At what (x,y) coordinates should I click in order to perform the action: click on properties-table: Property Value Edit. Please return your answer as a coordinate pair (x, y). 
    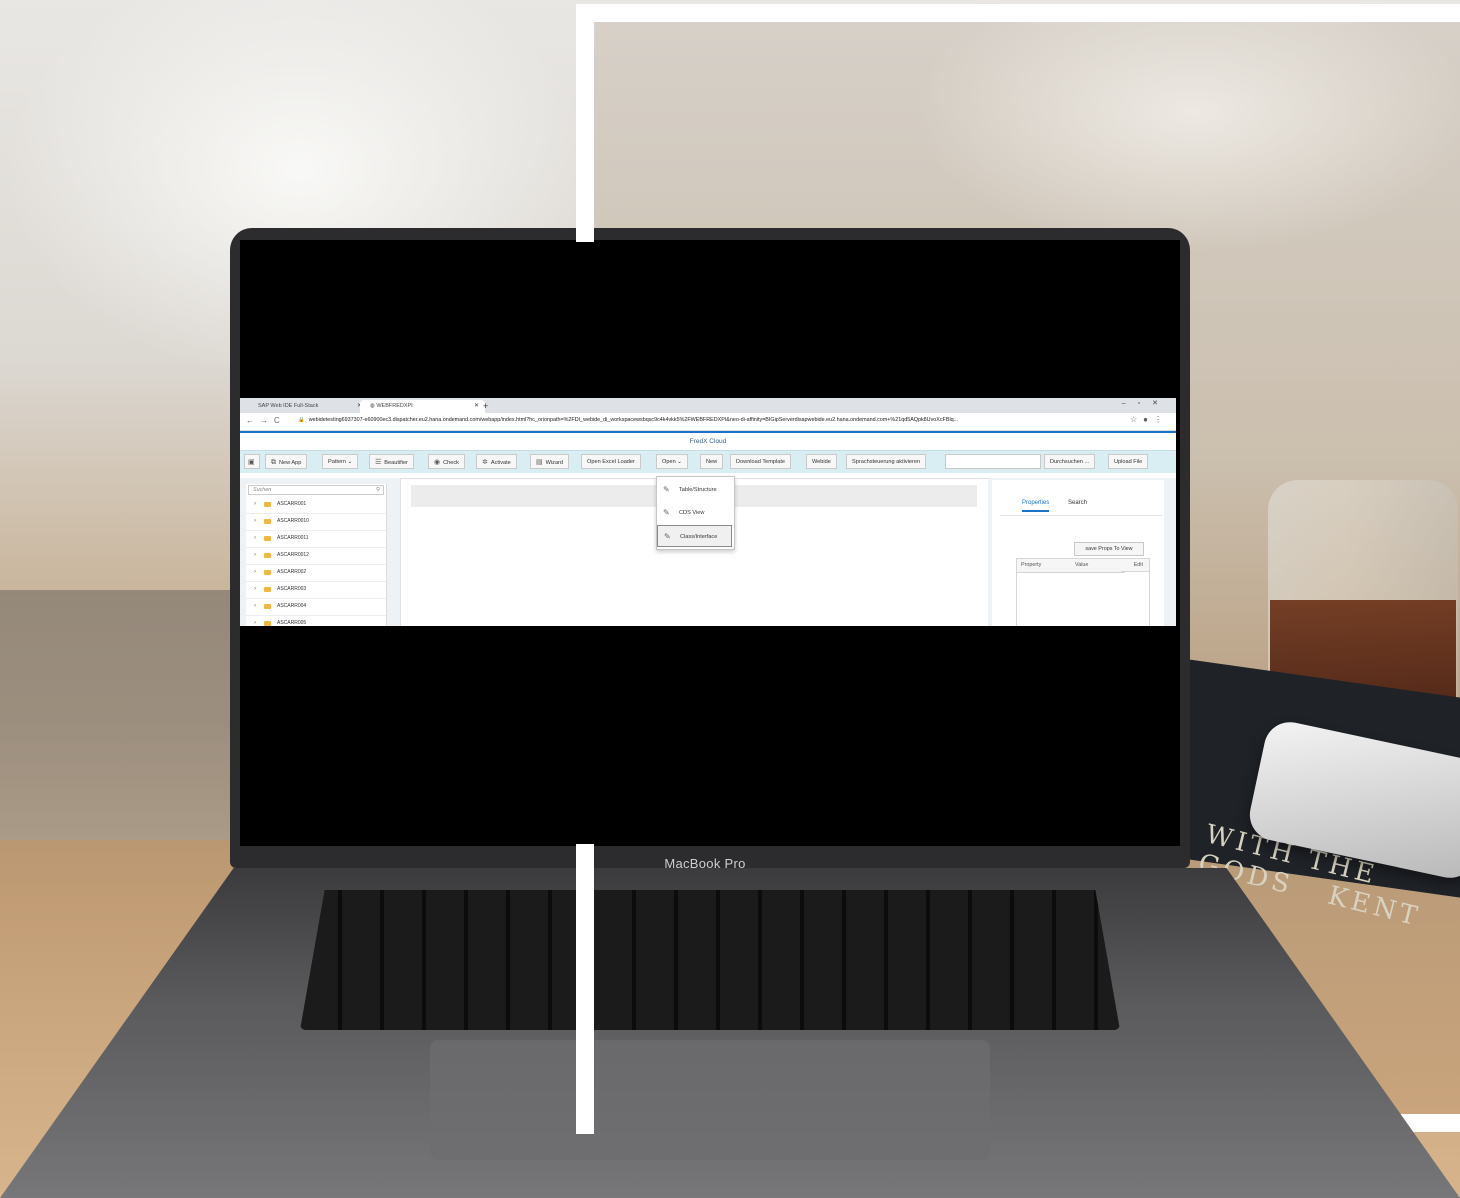
    Looking at the image, I should click on (1083, 592).